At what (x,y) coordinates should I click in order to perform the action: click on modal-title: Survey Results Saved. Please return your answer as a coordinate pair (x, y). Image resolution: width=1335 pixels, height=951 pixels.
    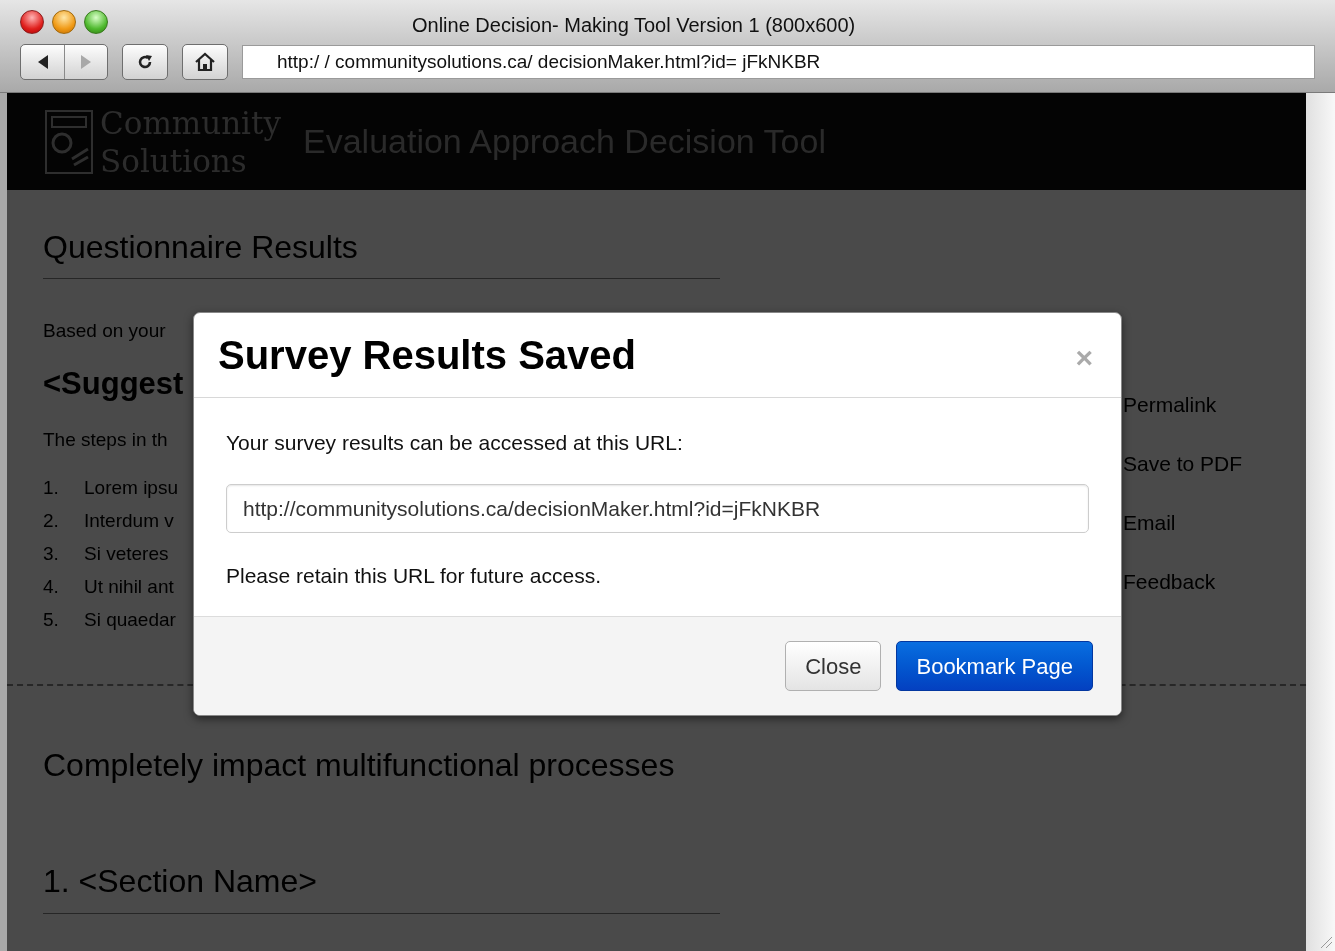
    Looking at the image, I should click on (427, 355).